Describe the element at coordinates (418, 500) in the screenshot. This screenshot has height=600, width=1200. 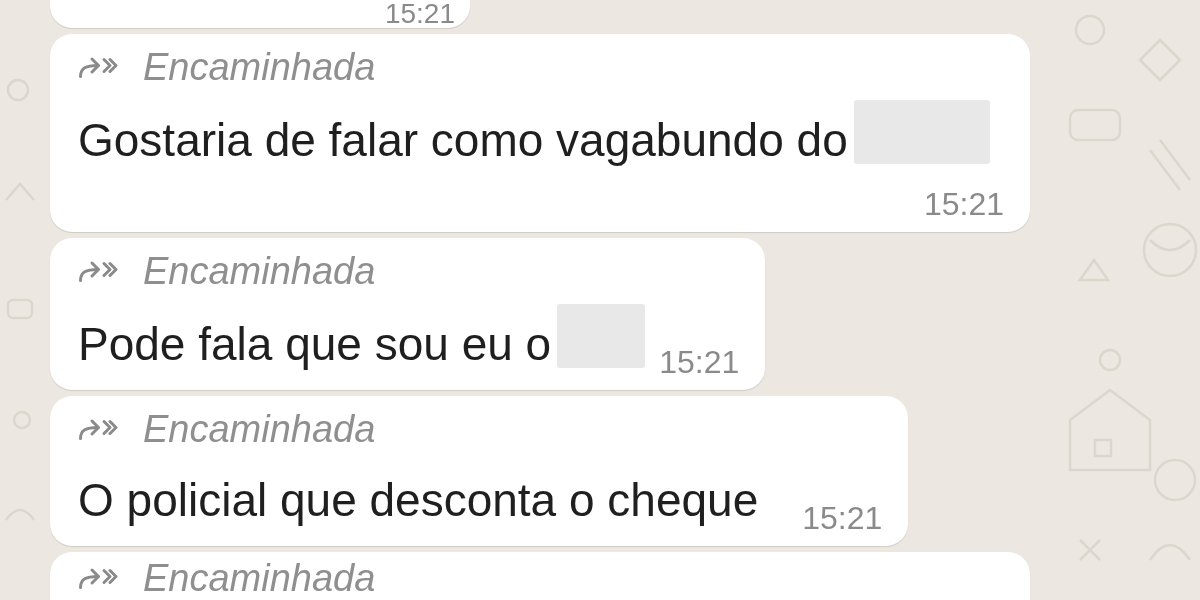
I see `message-text: O policial que desconta o cheque` at that location.